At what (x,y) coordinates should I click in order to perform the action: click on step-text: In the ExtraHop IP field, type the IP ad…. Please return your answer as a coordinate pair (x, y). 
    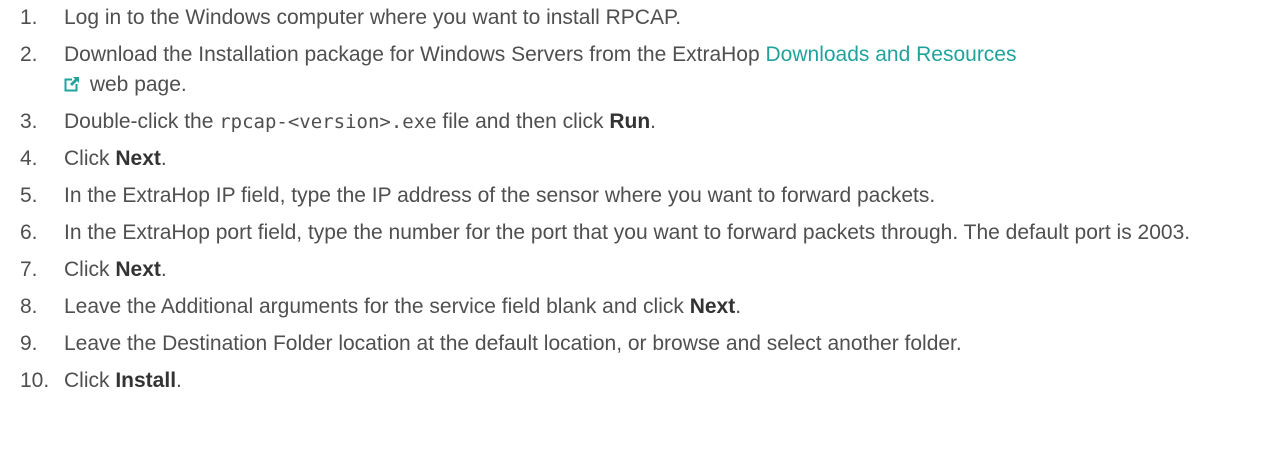
    Looking at the image, I should click on (500, 195).